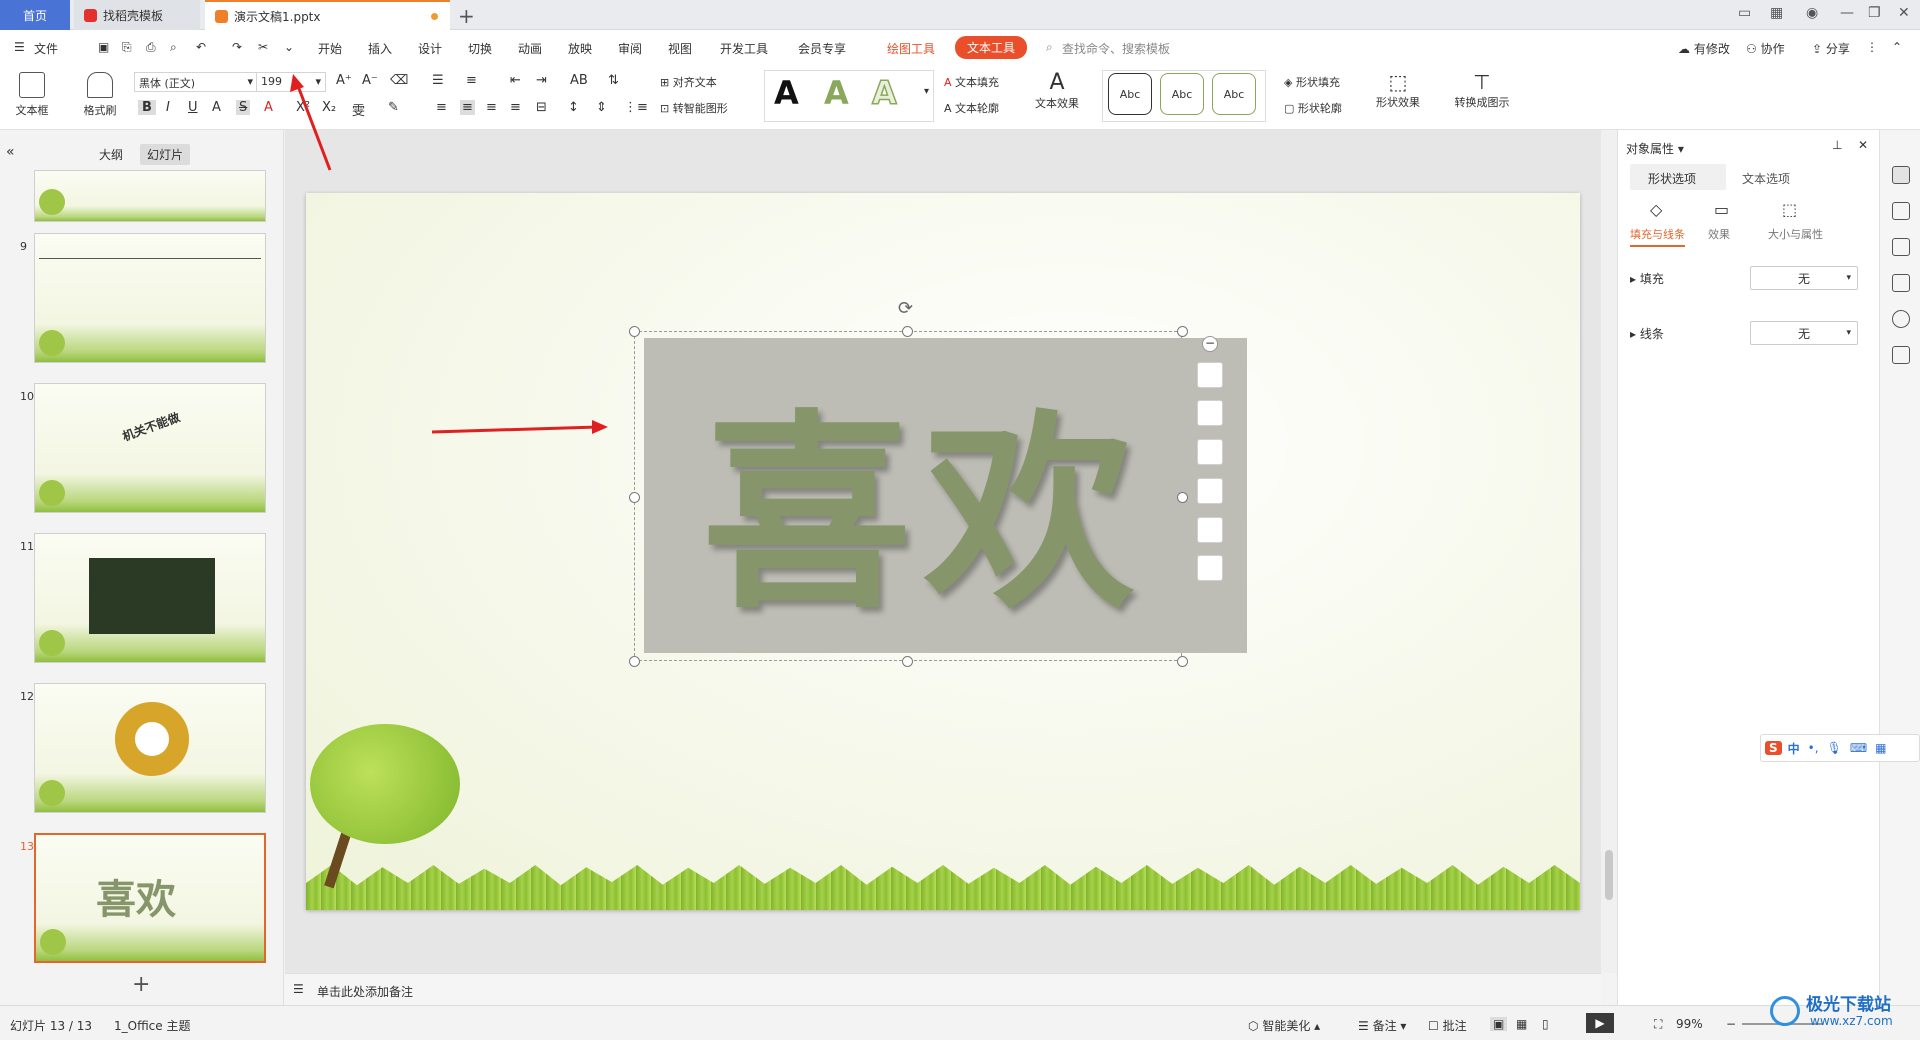 This screenshot has width=1920, height=1040. Describe the element at coordinates (1499, 1024) in the screenshot. I see `normal-view-icon: ▣` at that location.